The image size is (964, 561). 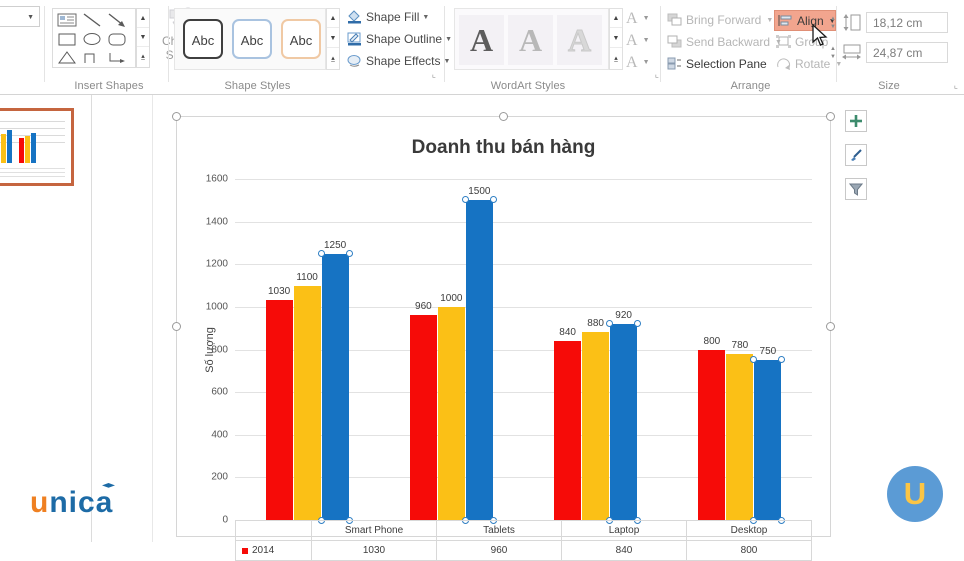 I want to click on text-effects-button: A ▼, so click(x=638, y=63).